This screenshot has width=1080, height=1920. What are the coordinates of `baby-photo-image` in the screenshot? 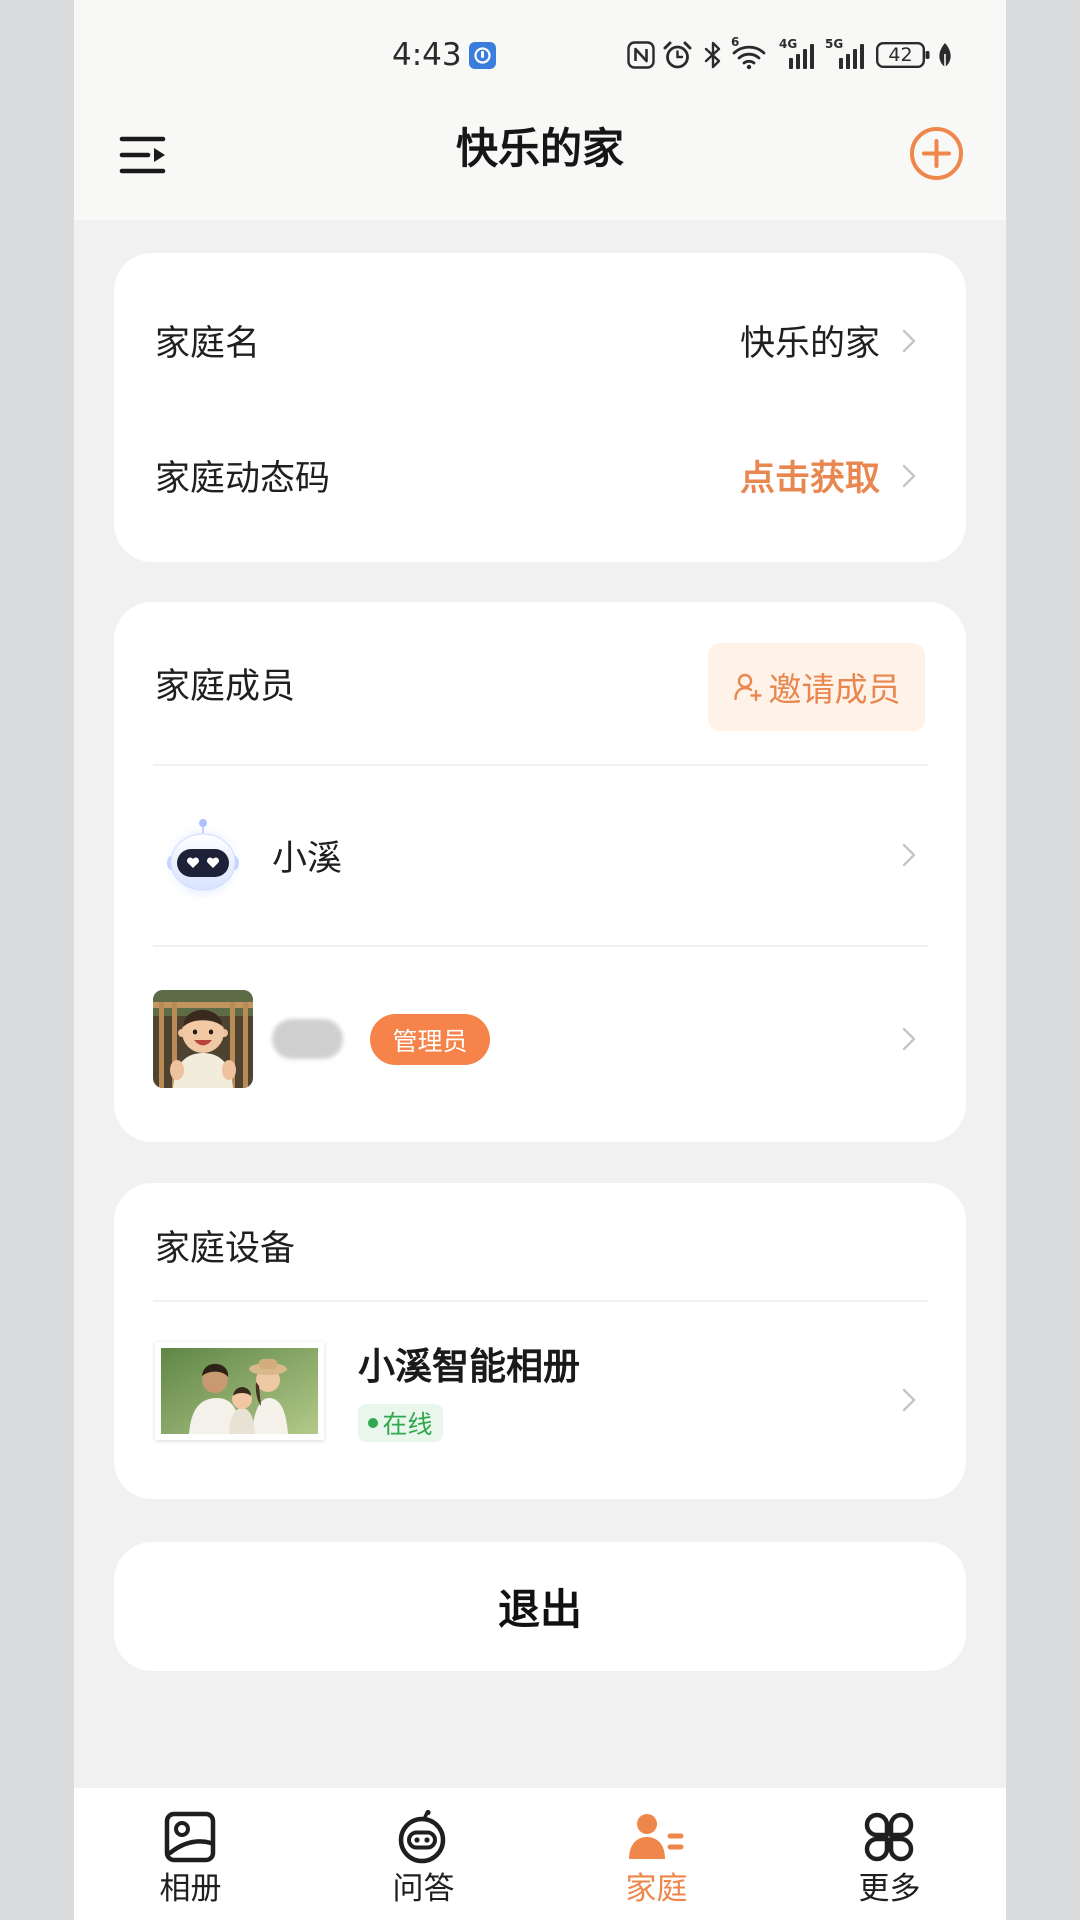 It's located at (203, 1039).